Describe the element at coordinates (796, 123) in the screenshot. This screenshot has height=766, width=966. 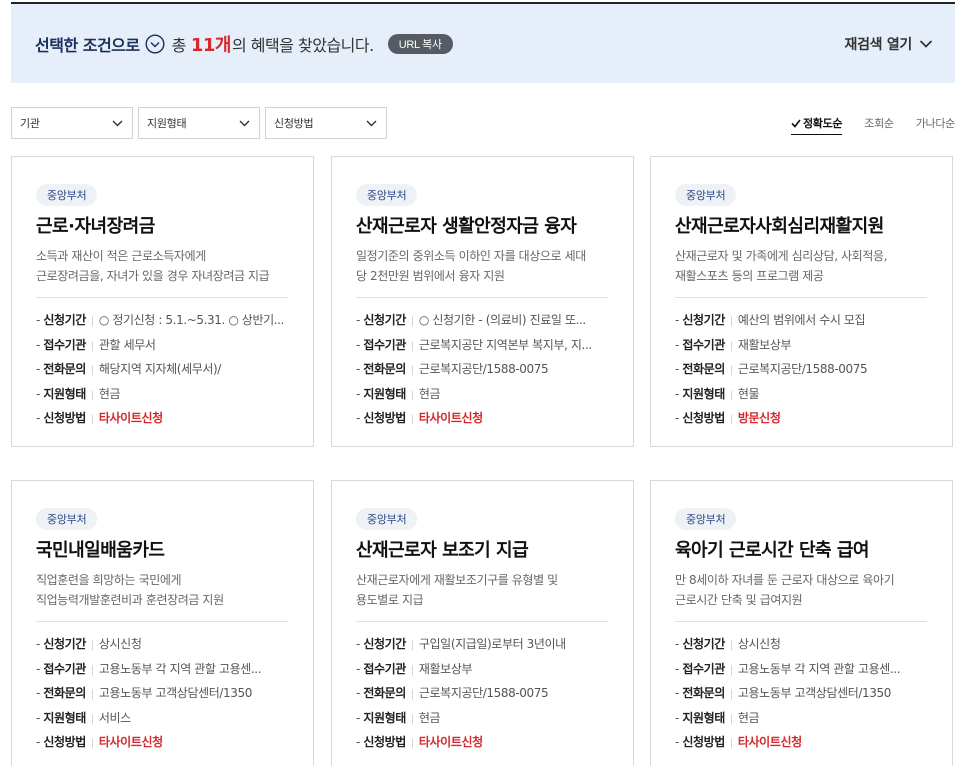
I see `checkmark-icon` at that location.